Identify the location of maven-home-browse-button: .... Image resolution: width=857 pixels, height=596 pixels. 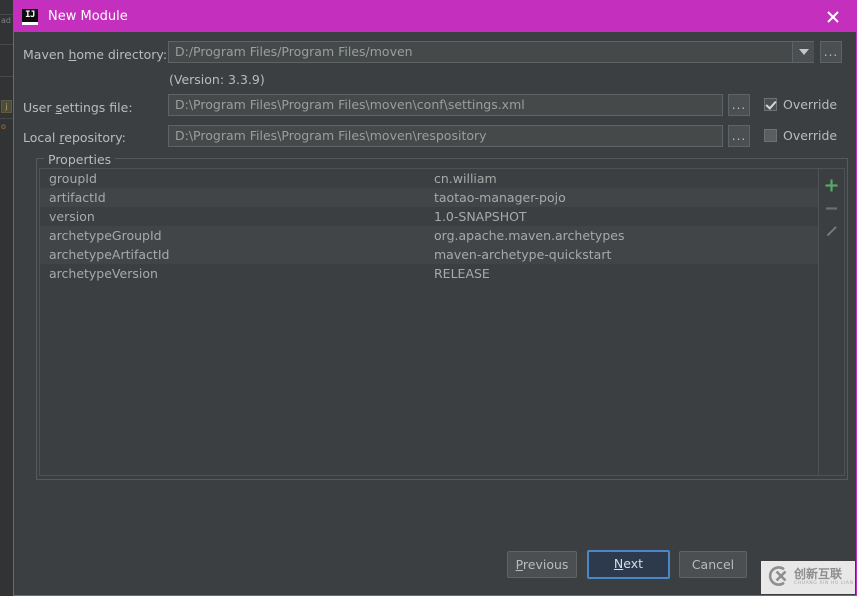
(831, 52).